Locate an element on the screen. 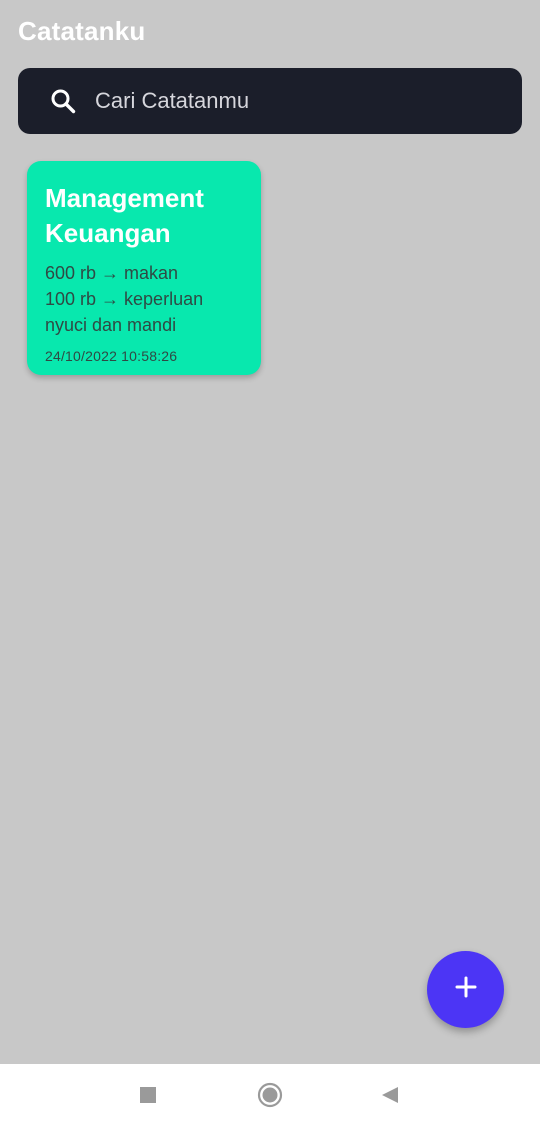  search-icon is located at coordinates (63, 101).